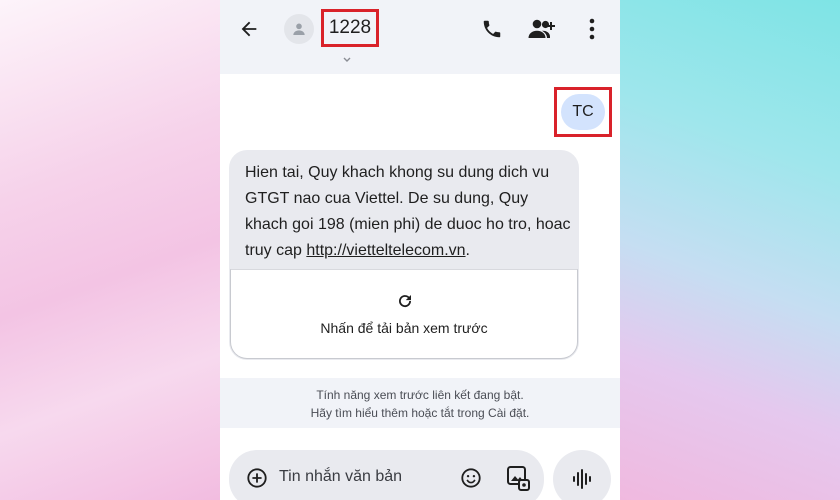  I want to click on voice-message-button, so click(582, 475).